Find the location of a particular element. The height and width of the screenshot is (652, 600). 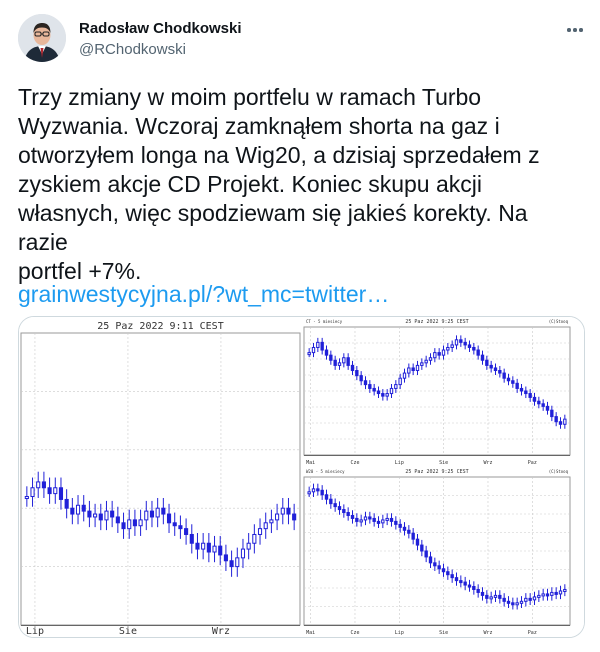

profile-photo is located at coordinates (42, 38).